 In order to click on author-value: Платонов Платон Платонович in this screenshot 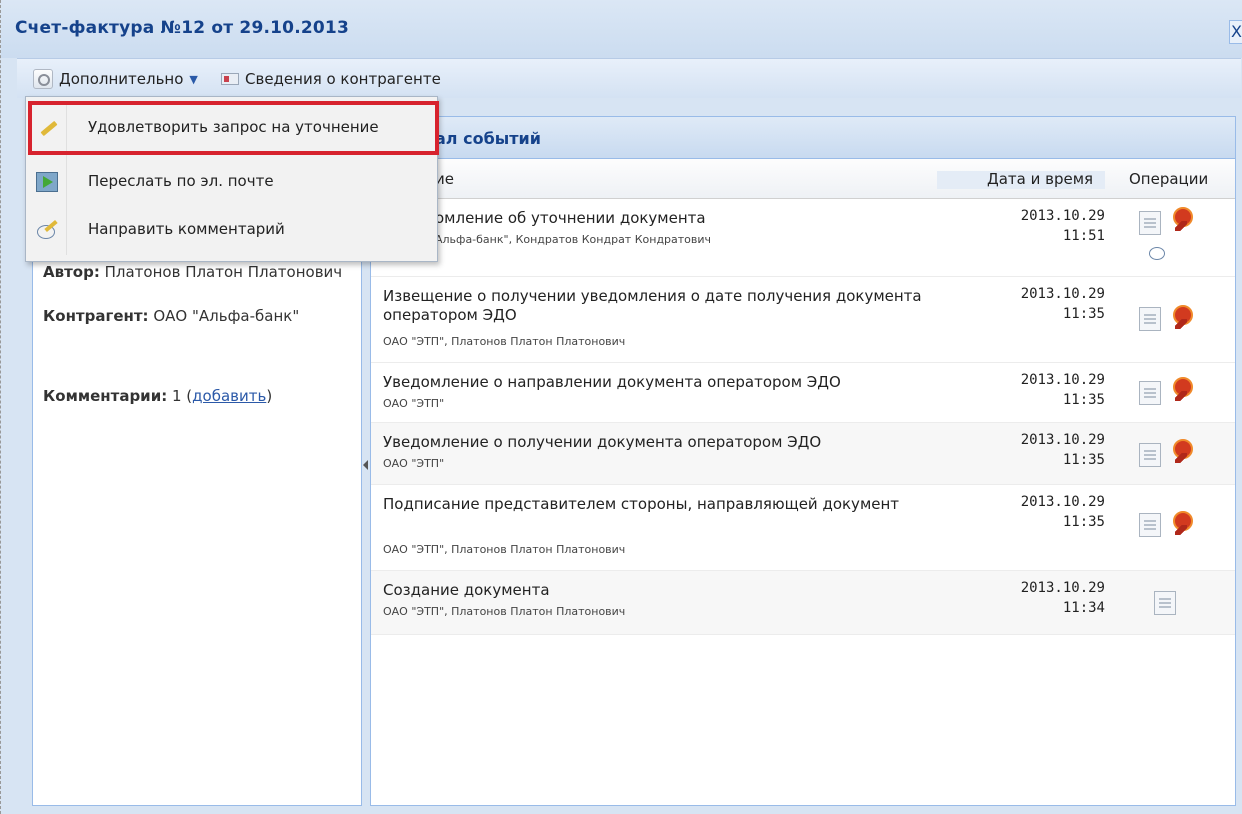, I will do `click(223, 272)`.